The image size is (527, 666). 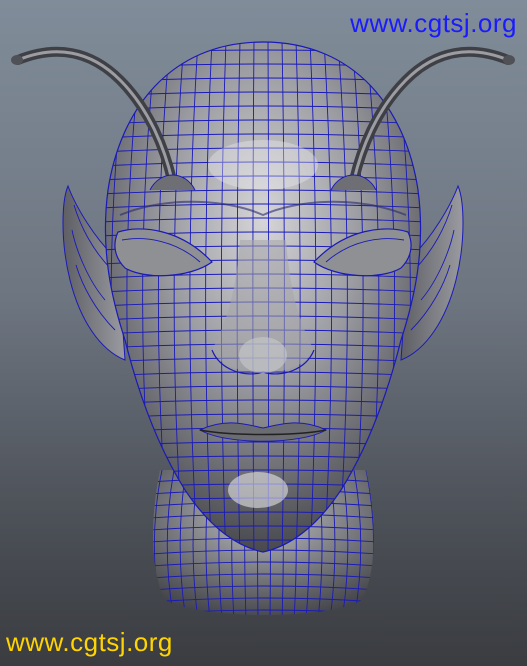 I want to click on forehead-highlight, so click(x=263, y=165).